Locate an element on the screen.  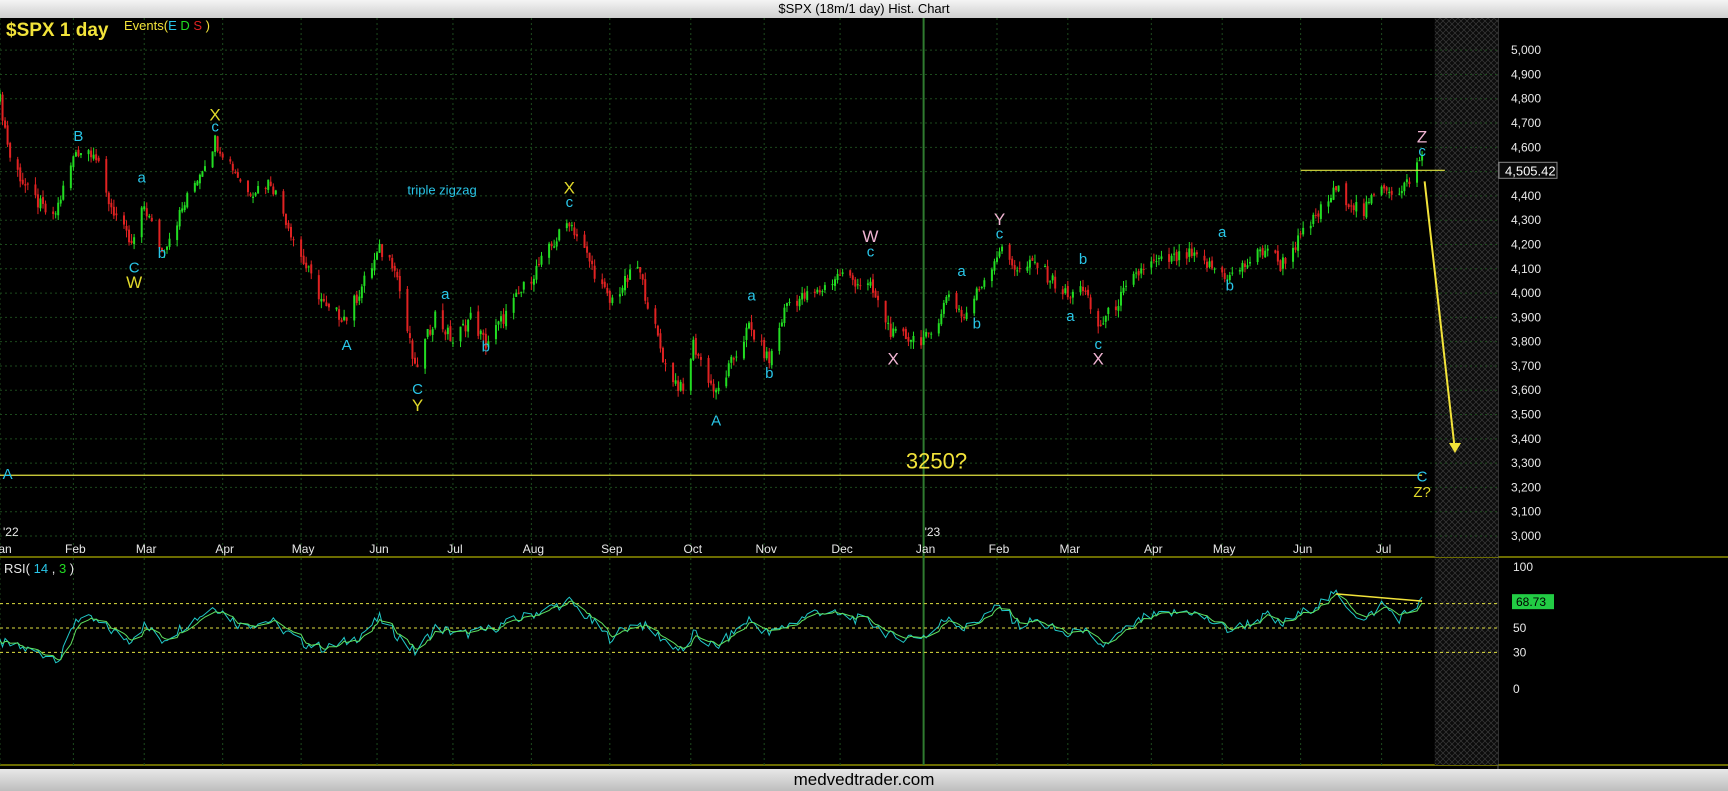
month-label: Apr is located at coordinates (224, 549).